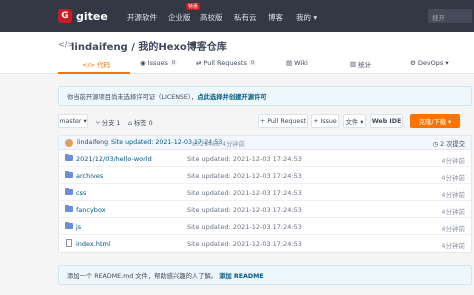  I want to click on file-menu-button: 文件 ▾, so click(354, 121).